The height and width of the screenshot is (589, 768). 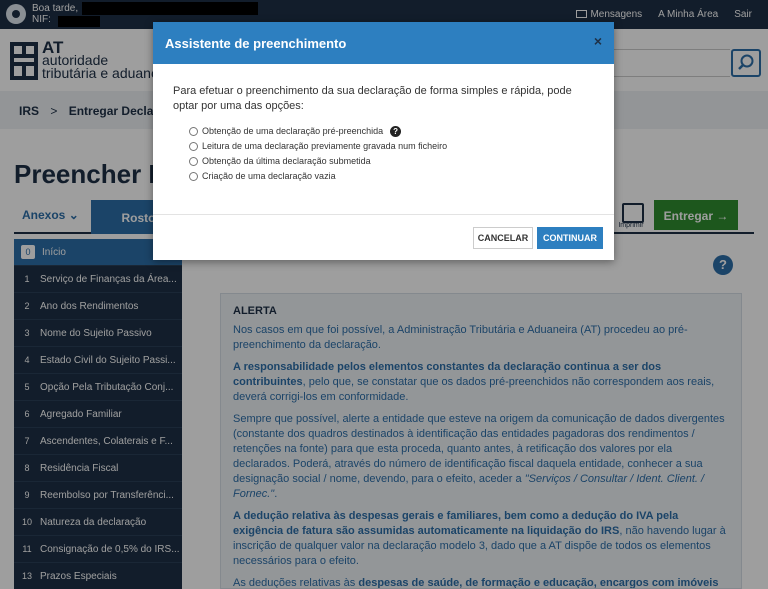 I want to click on help-question-icon: ?, so click(x=396, y=131).